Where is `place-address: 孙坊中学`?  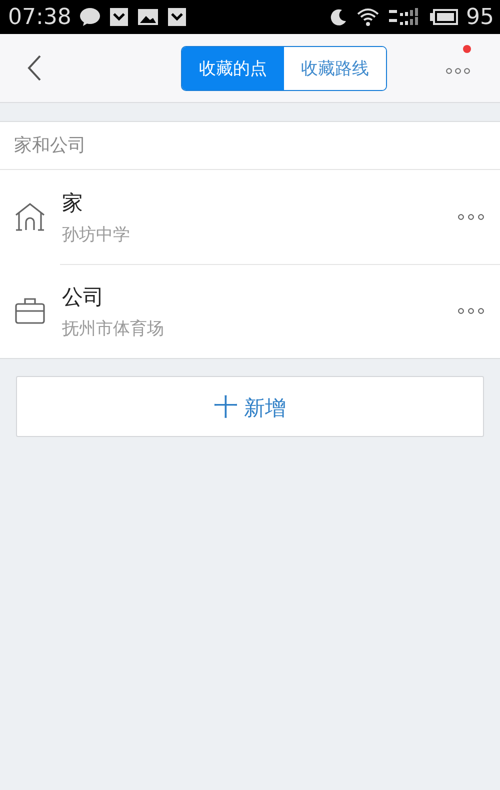 place-address: 孙坊中学 is located at coordinates (96, 235).